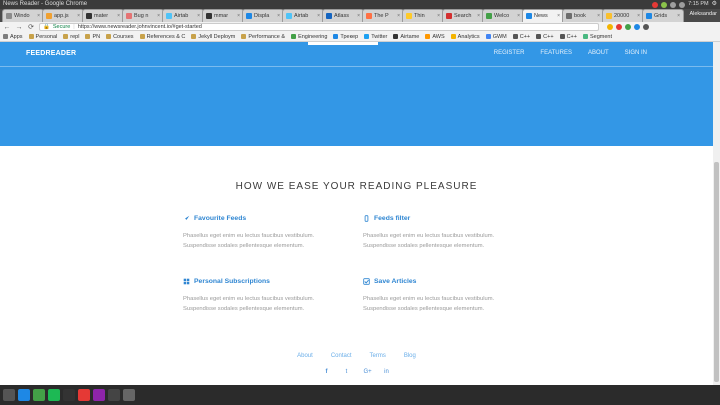 The height and width of the screenshot is (405, 720). I want to click on menu-icon, so click(646, 27).